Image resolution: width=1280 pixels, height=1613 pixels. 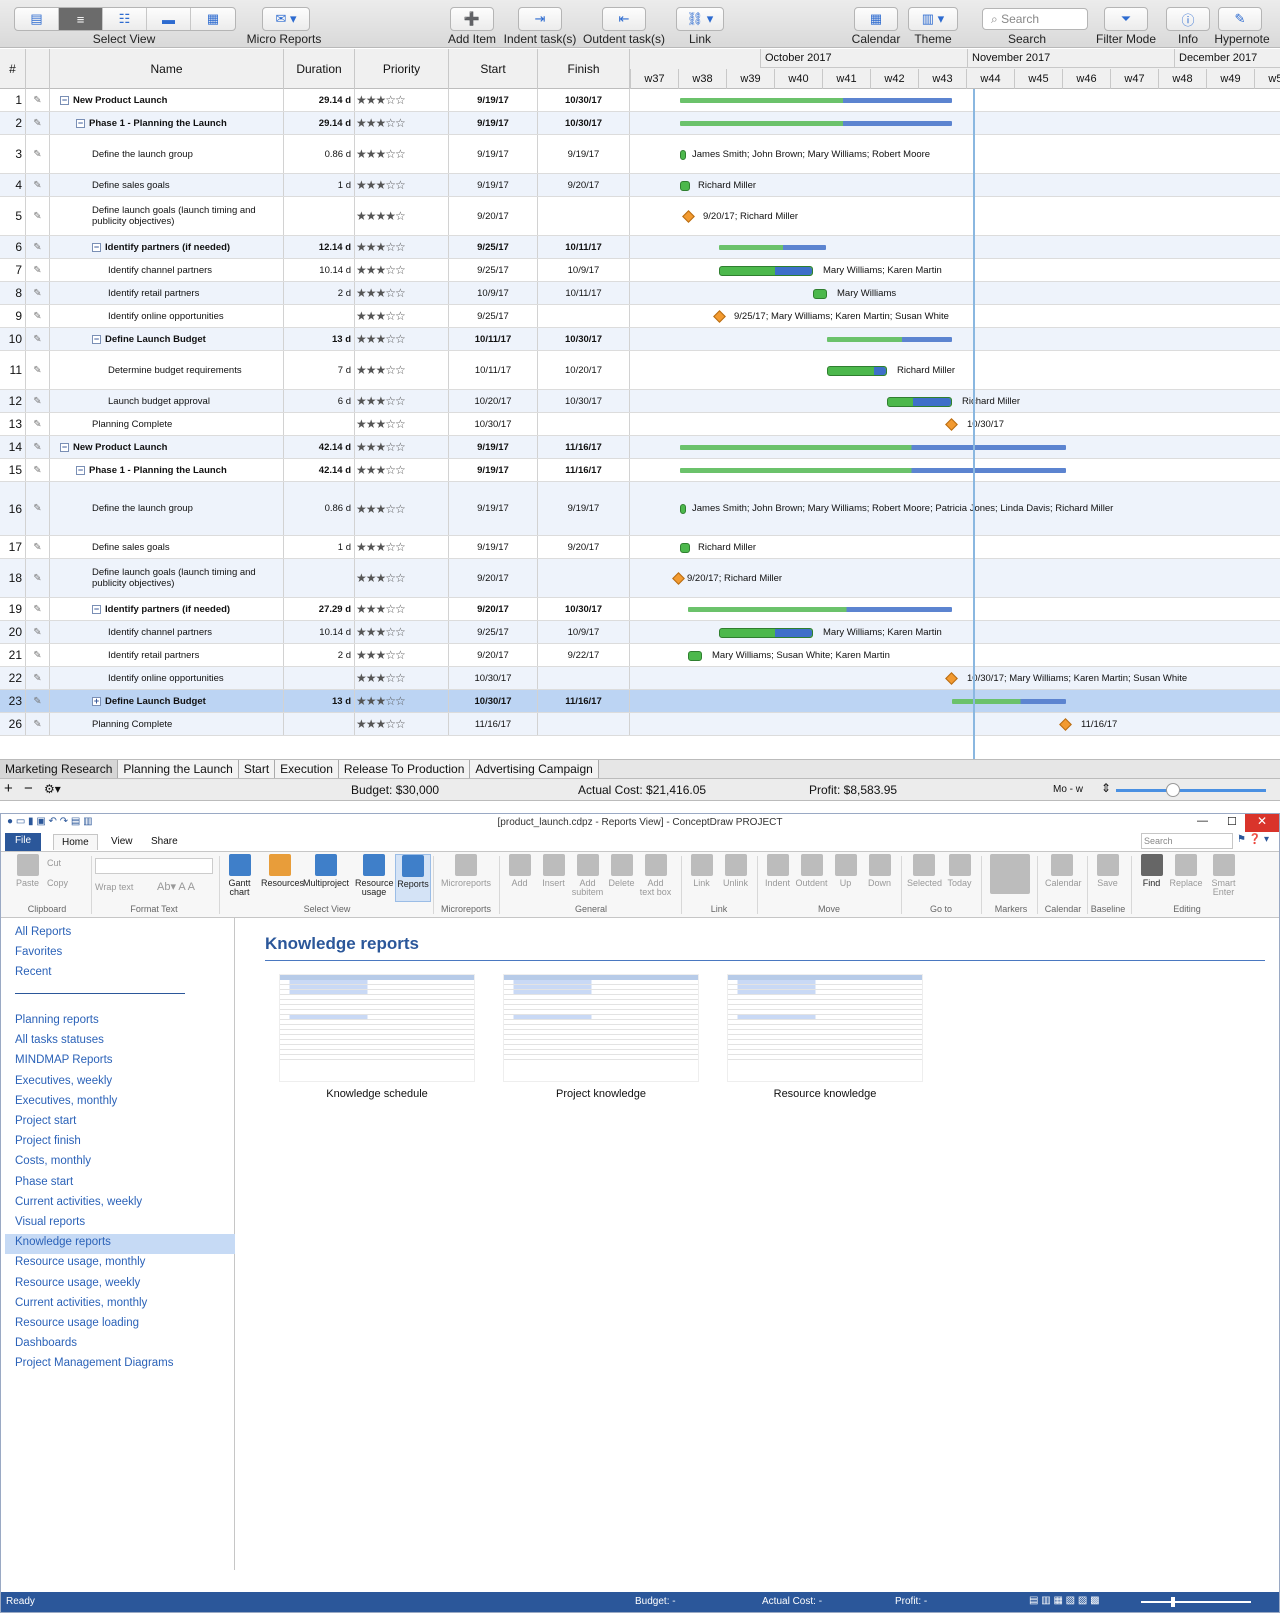 I want to click on help-icon: ⚑ ❓ ▾, so click(x=1253, y=839).